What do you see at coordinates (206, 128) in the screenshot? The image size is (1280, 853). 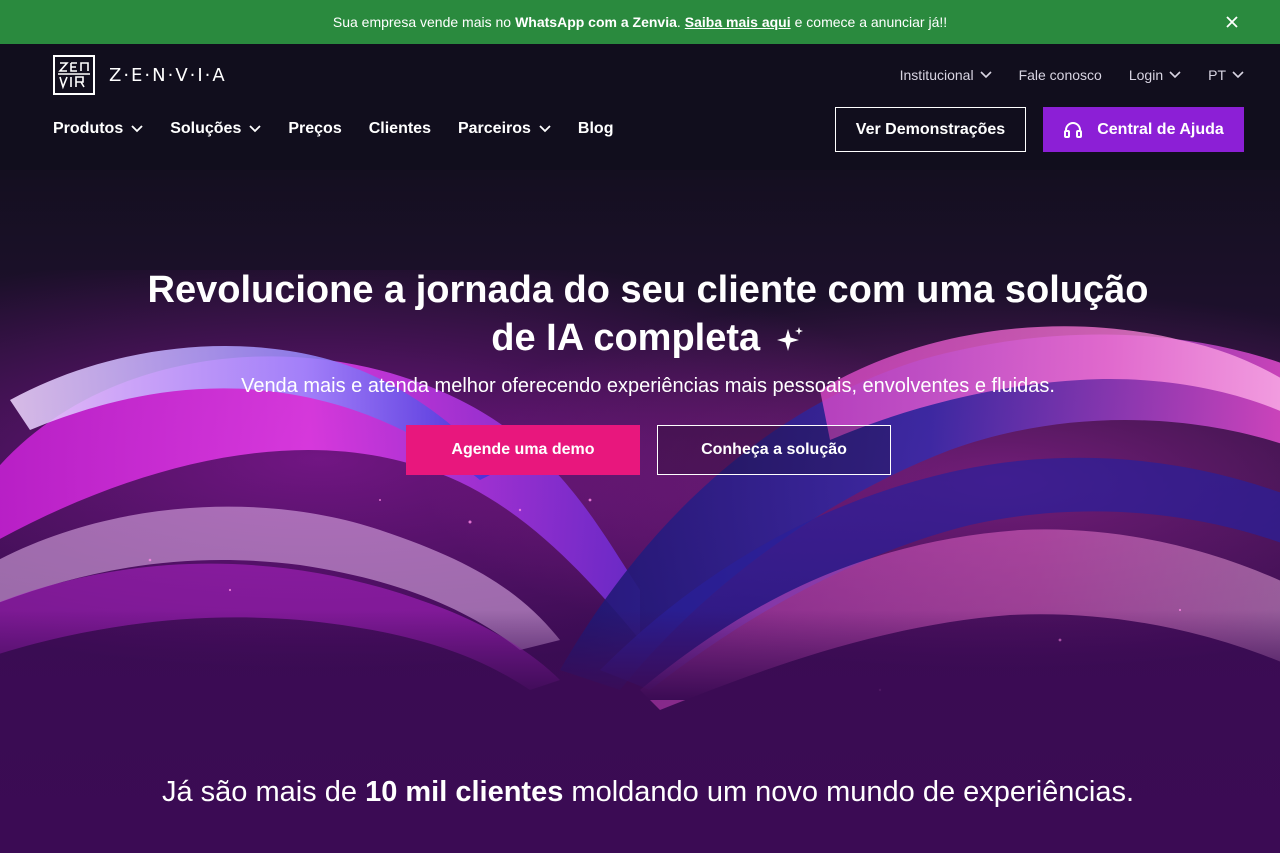 I see `nav-label: Soluções` at bounding box center [206, 128].